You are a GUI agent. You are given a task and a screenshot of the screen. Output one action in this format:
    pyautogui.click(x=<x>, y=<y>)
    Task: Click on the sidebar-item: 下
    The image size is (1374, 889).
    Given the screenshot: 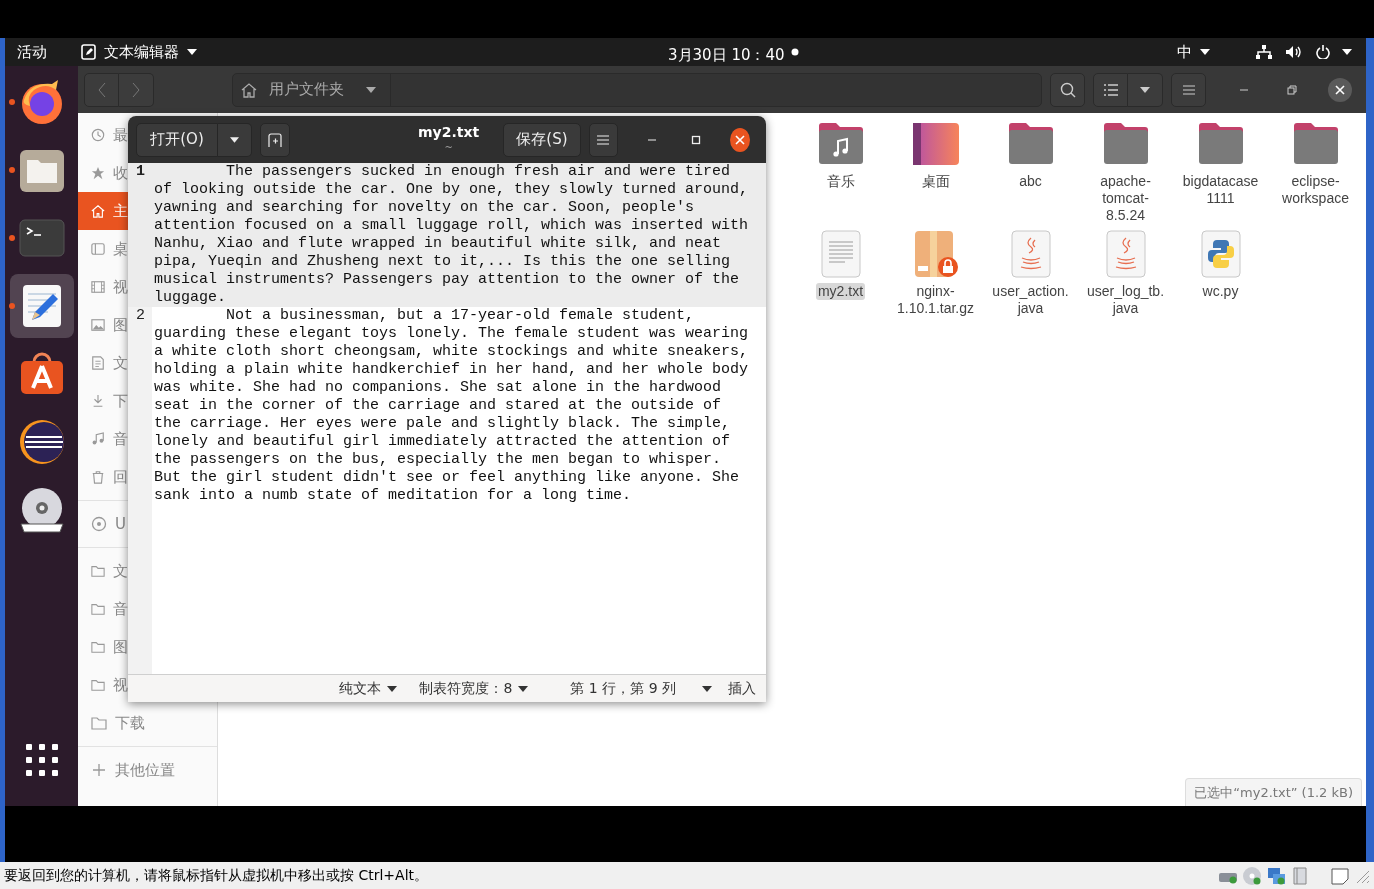 What is the action you would take?
    pyautogui.click(x=103, y=401)
    